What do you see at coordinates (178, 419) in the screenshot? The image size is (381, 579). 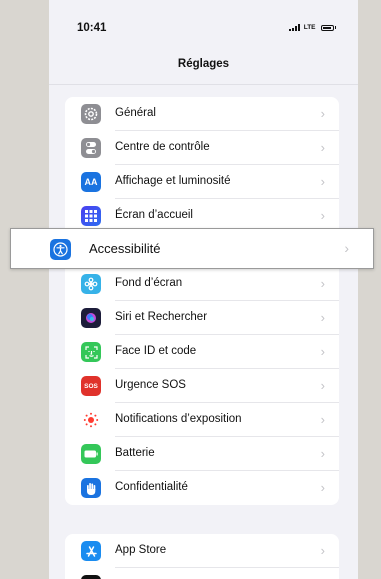 I see `settings-row-label: Notifications d’exposition` at bounding box center [178, 419].